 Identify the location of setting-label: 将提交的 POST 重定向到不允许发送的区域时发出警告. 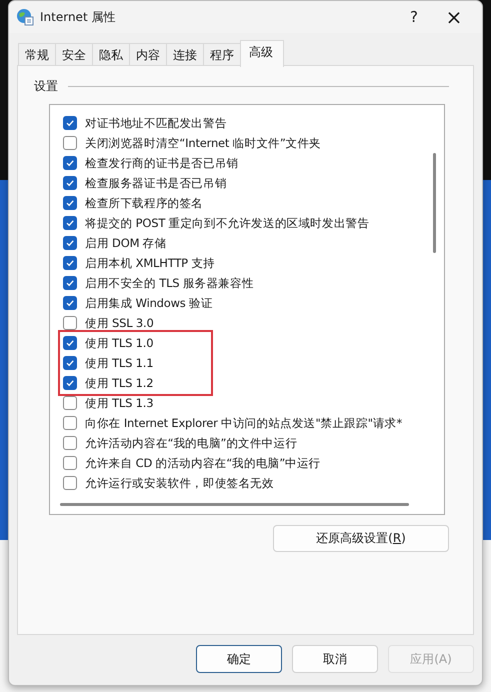
(227, 223).